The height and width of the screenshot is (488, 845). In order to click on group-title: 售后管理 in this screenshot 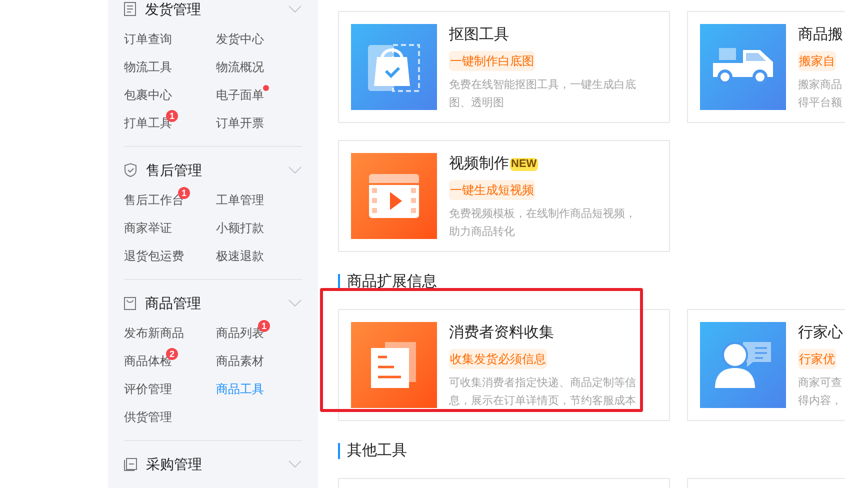, I will do `click(174, 170)`.